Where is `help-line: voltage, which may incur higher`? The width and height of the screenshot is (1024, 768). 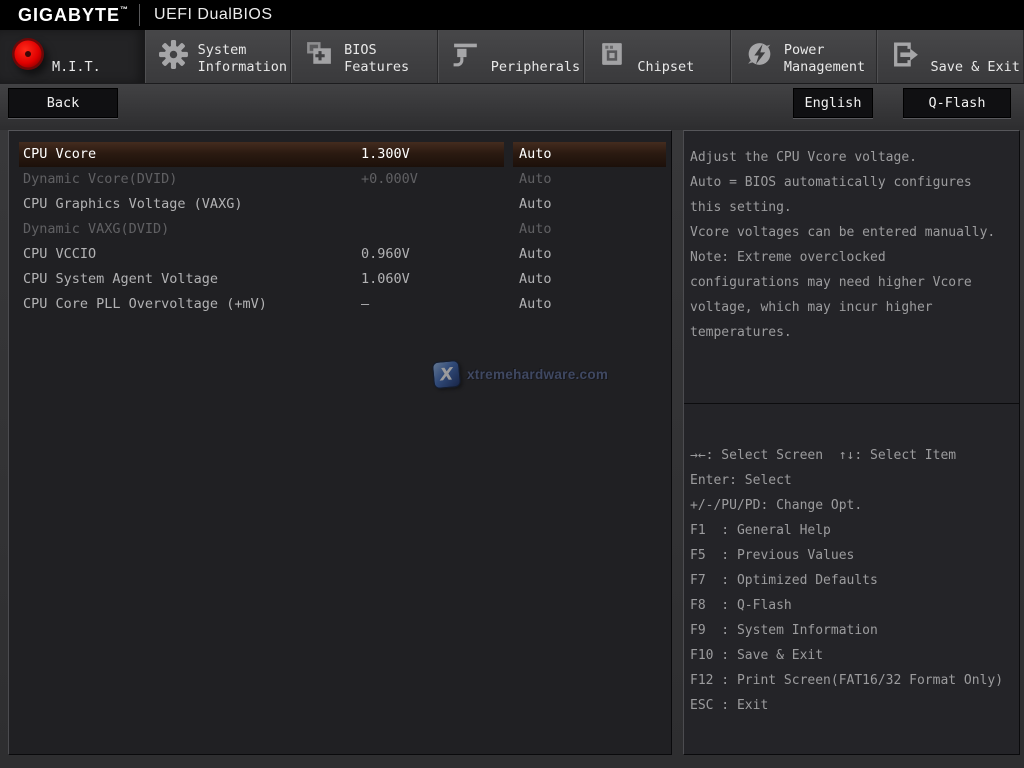
help-line: voltage, which may incur higher is located at coordinates (811, 307).